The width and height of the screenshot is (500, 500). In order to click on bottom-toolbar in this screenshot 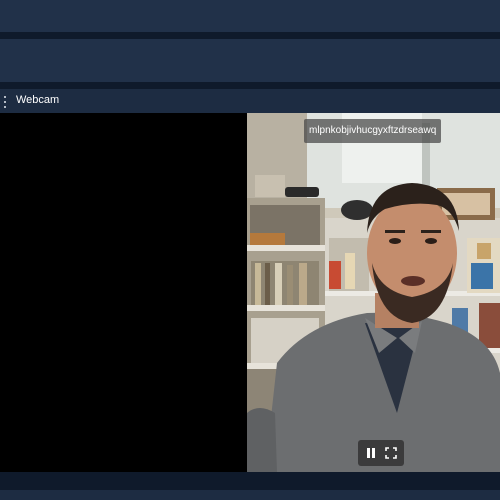, I will do `click(250, 495)`.